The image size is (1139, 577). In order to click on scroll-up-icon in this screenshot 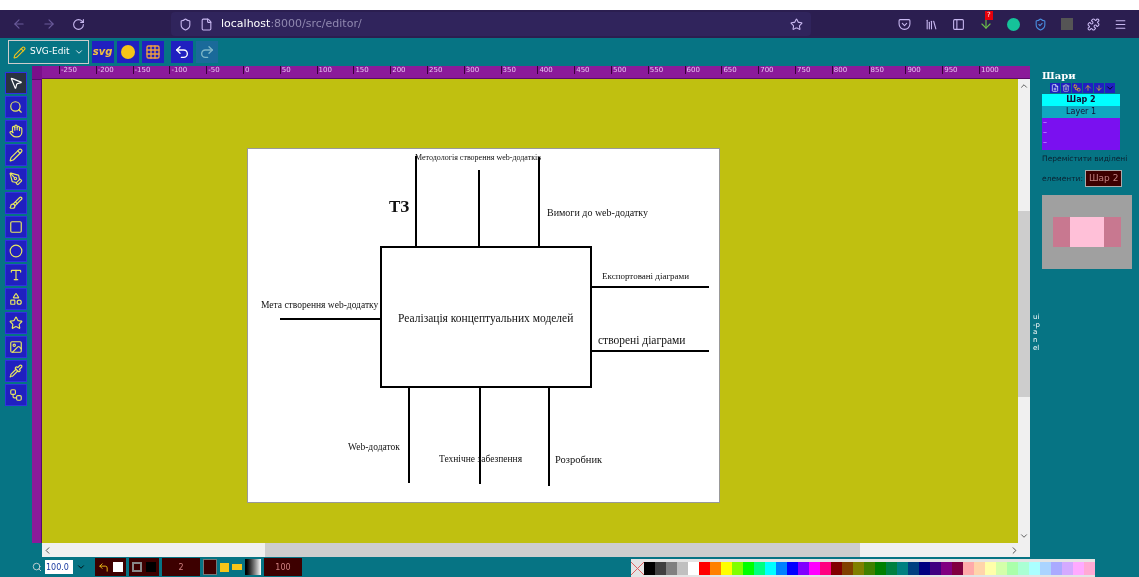, I will do `click(1024, 86)`.